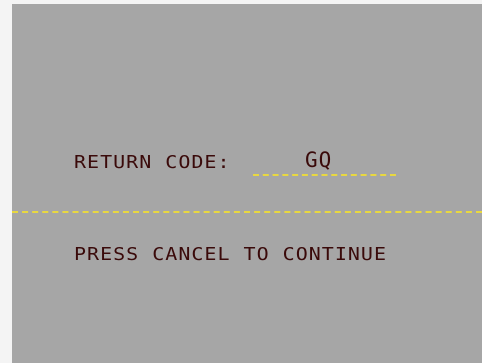 This screenshot has width=482, height=363. Describe the element at coordinates (319, 160) in the screenshot. I see `return-code-value: GQ` at that location.